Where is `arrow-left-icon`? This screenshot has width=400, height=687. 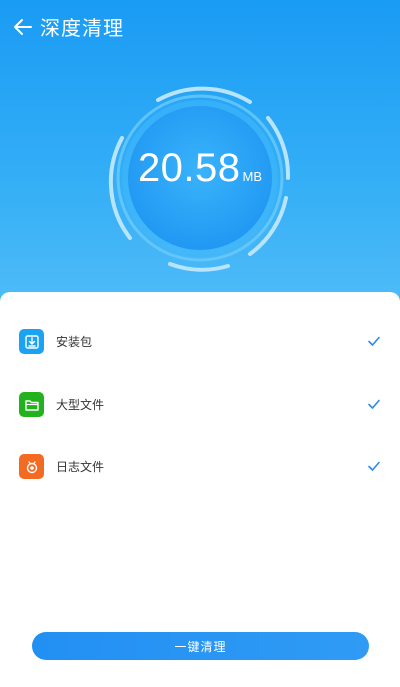
arrow-left-icon is located at coordinates (23, 27).